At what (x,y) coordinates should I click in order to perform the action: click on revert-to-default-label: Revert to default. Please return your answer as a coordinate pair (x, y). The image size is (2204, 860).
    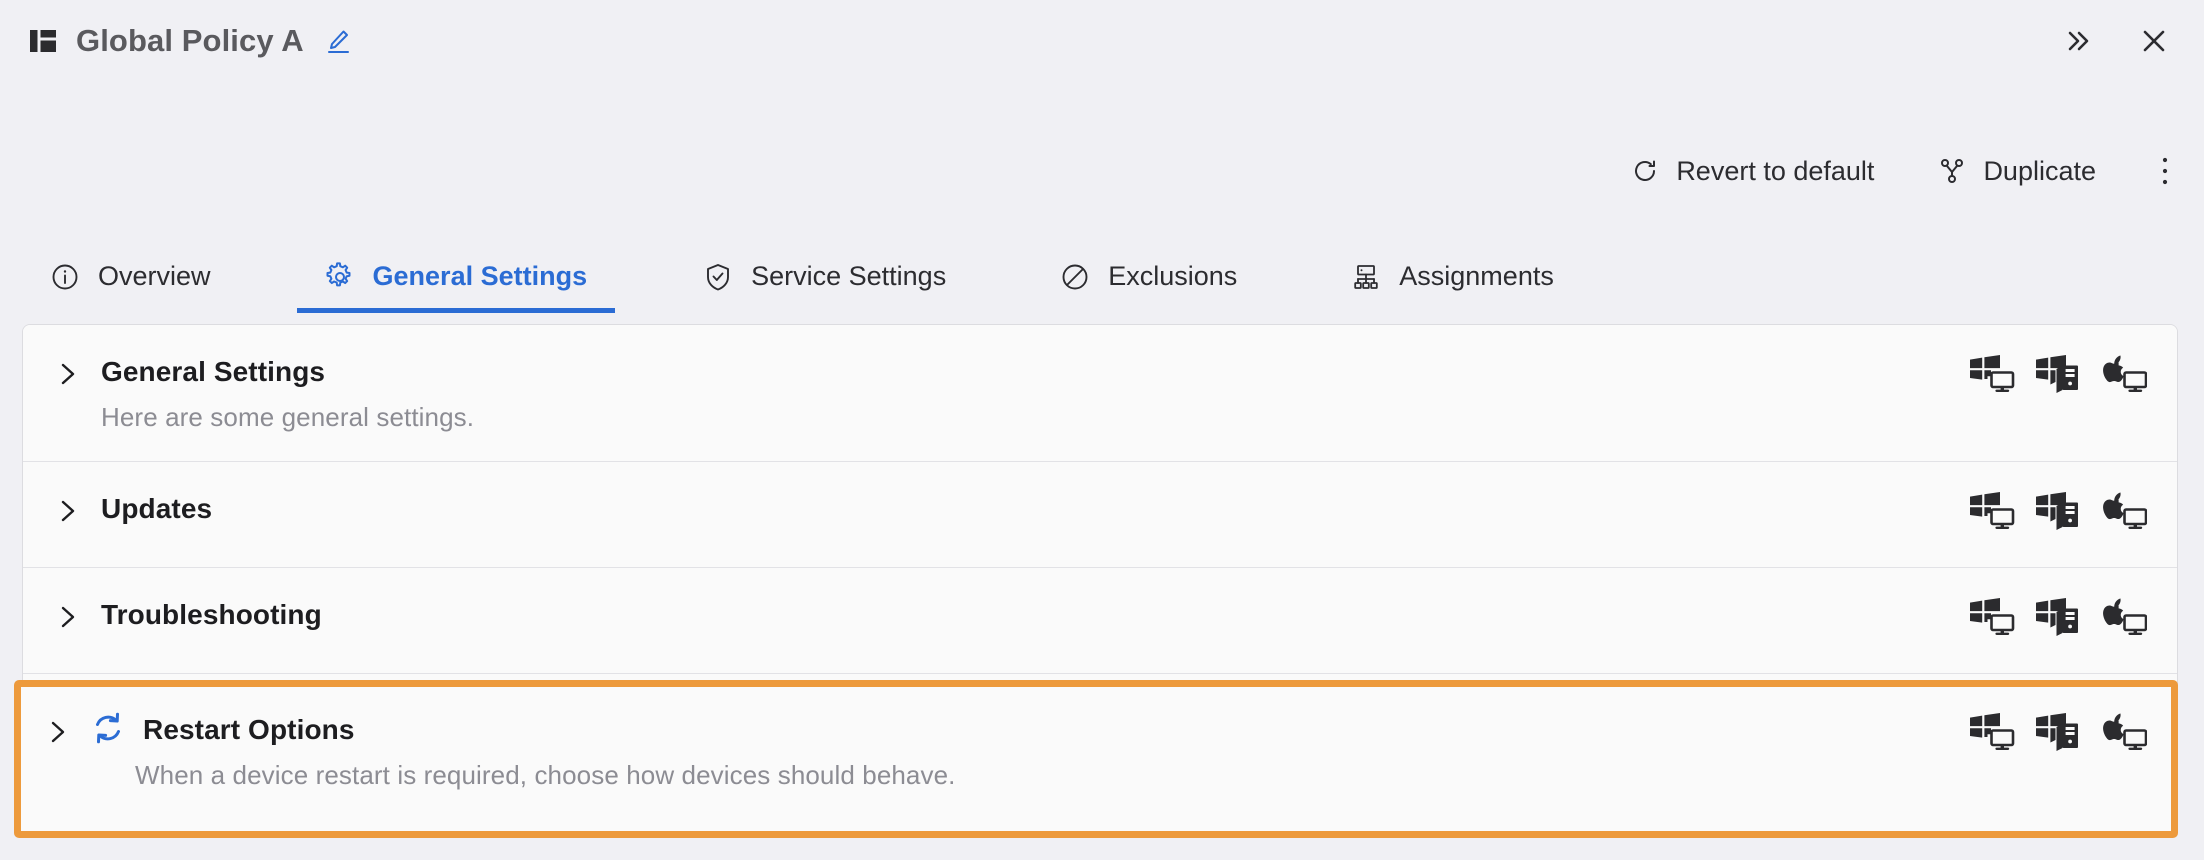
    Looking at the image, I should click on (1775, 170).